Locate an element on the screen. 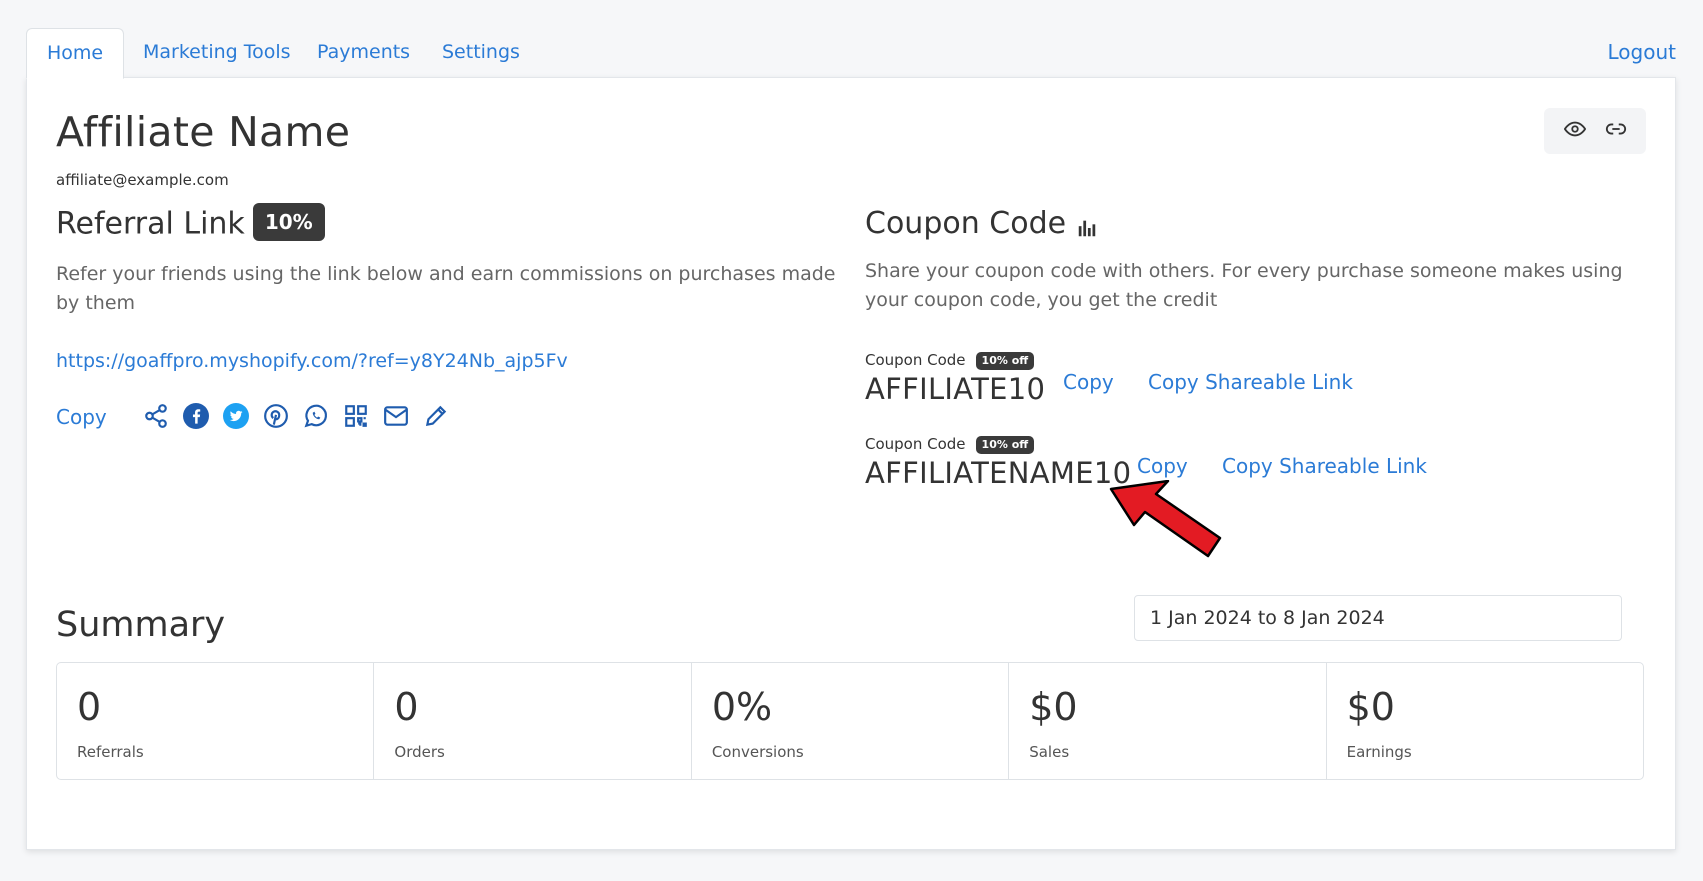 The height and width of the screenshot is (881, 1703). stat-label: Conversions is located at coordinates (757, 752).